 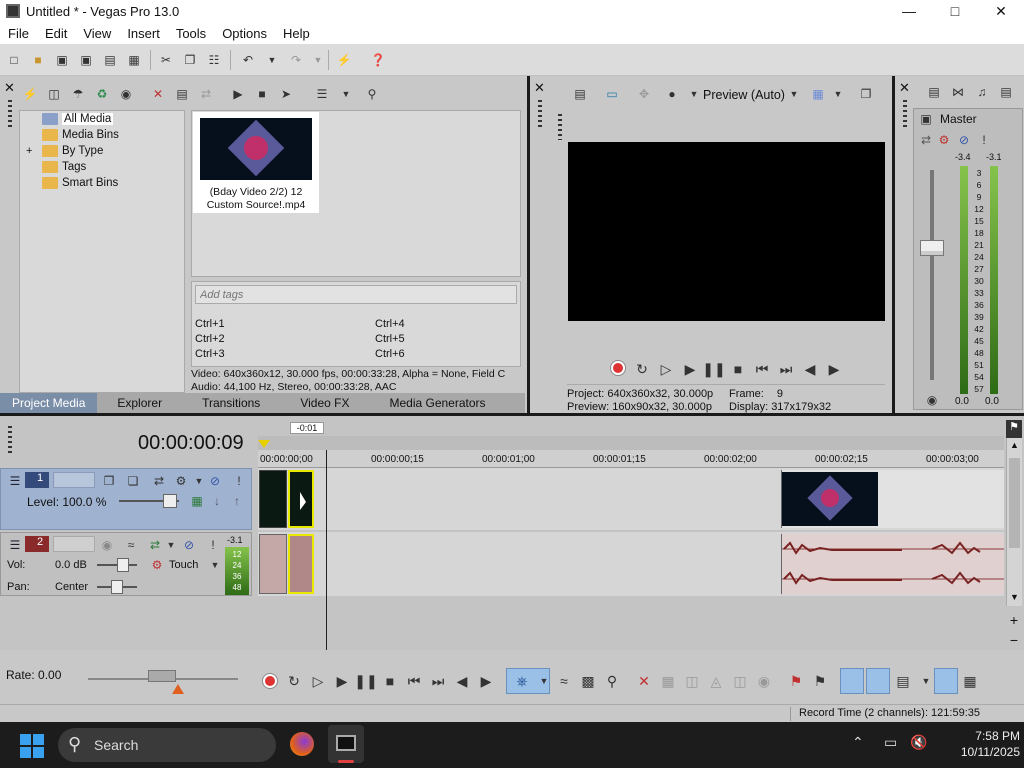 What do you see at coordinates (390, 681) in the screenshot?
I see `stop-icon: ■` at bounding box center [390, 681].